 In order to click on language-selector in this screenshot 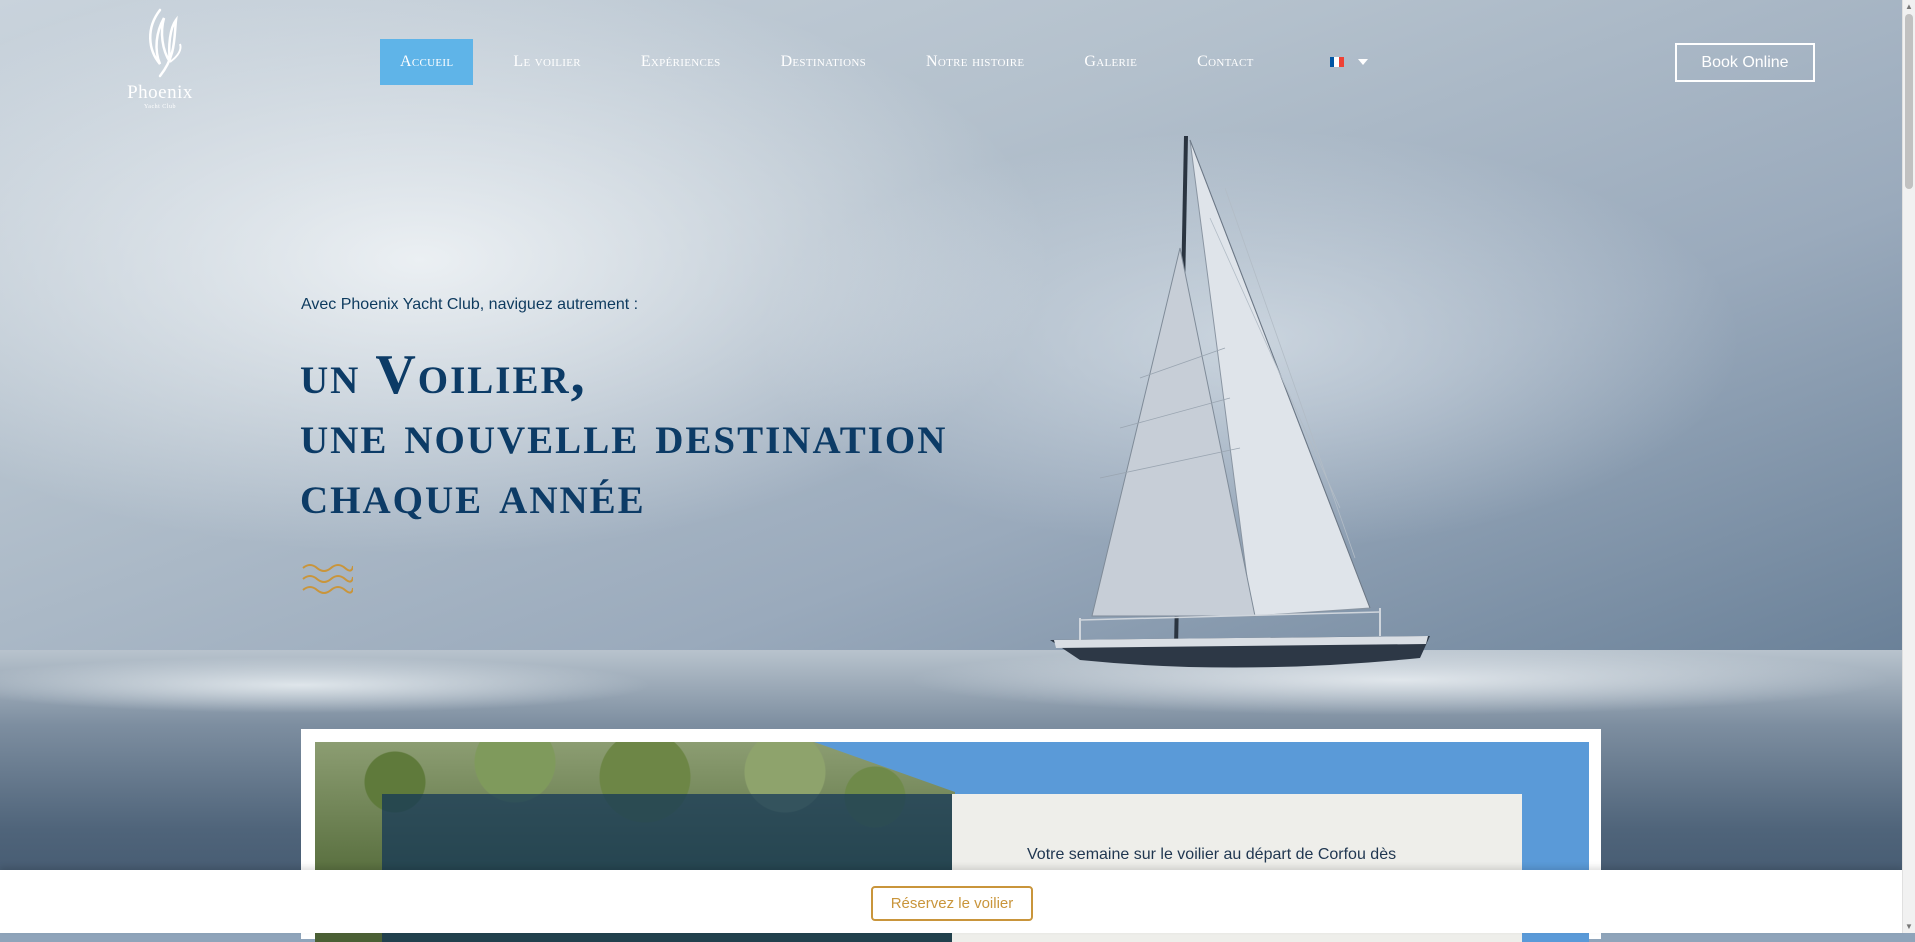, I will do `click(1348, 62)`.